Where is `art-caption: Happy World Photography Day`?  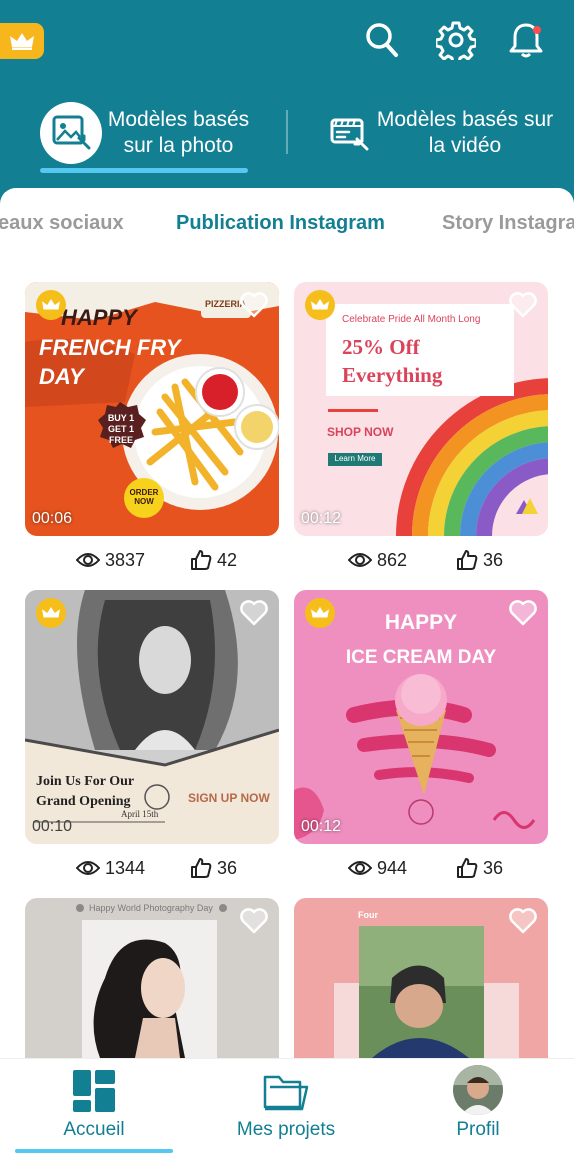
art-caption: Happy World Photography Day is located at coordinates (151, 908).